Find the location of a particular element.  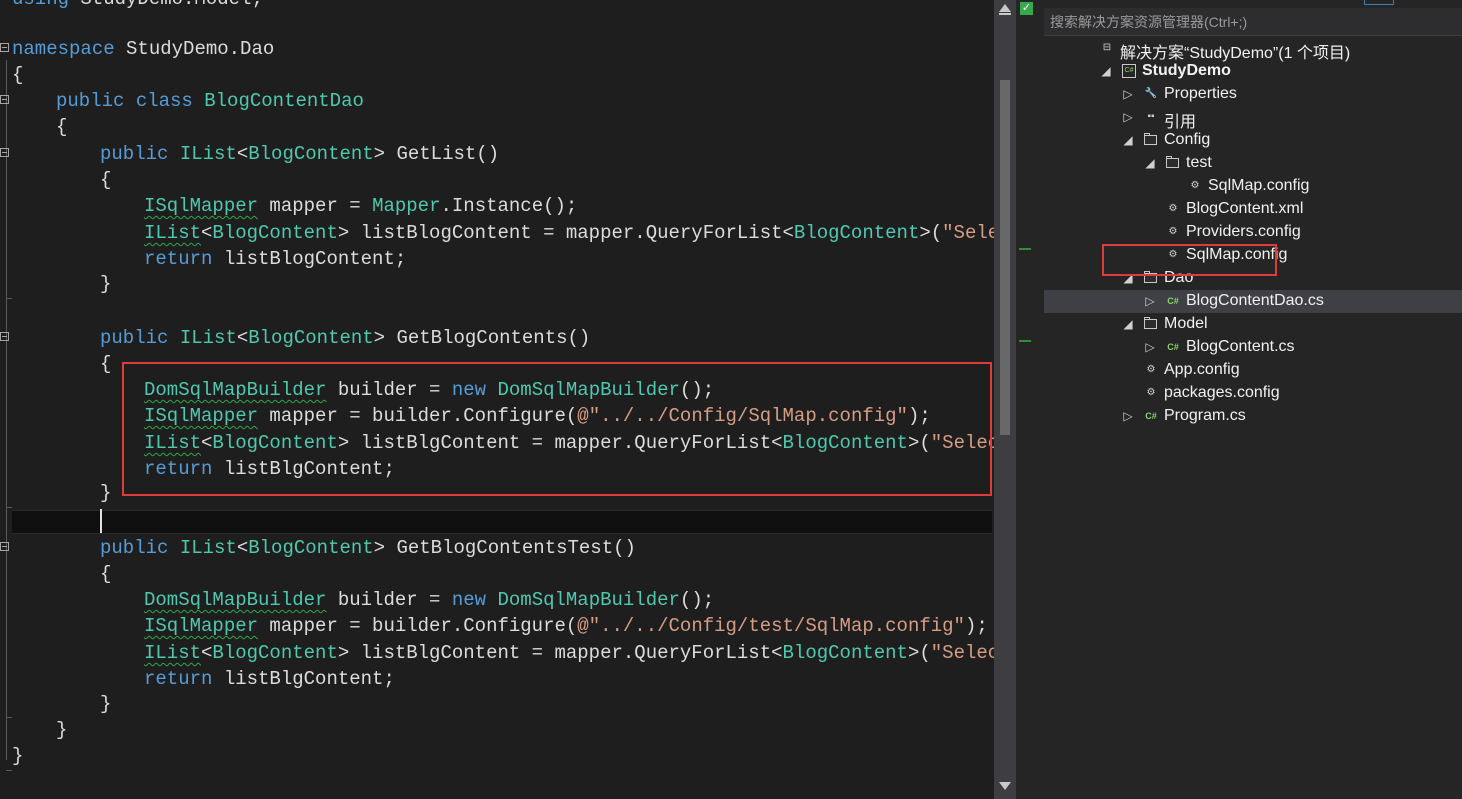

tree-item: ▷ C# BlogContentDao.cs is located at coordinates (1253, 301).